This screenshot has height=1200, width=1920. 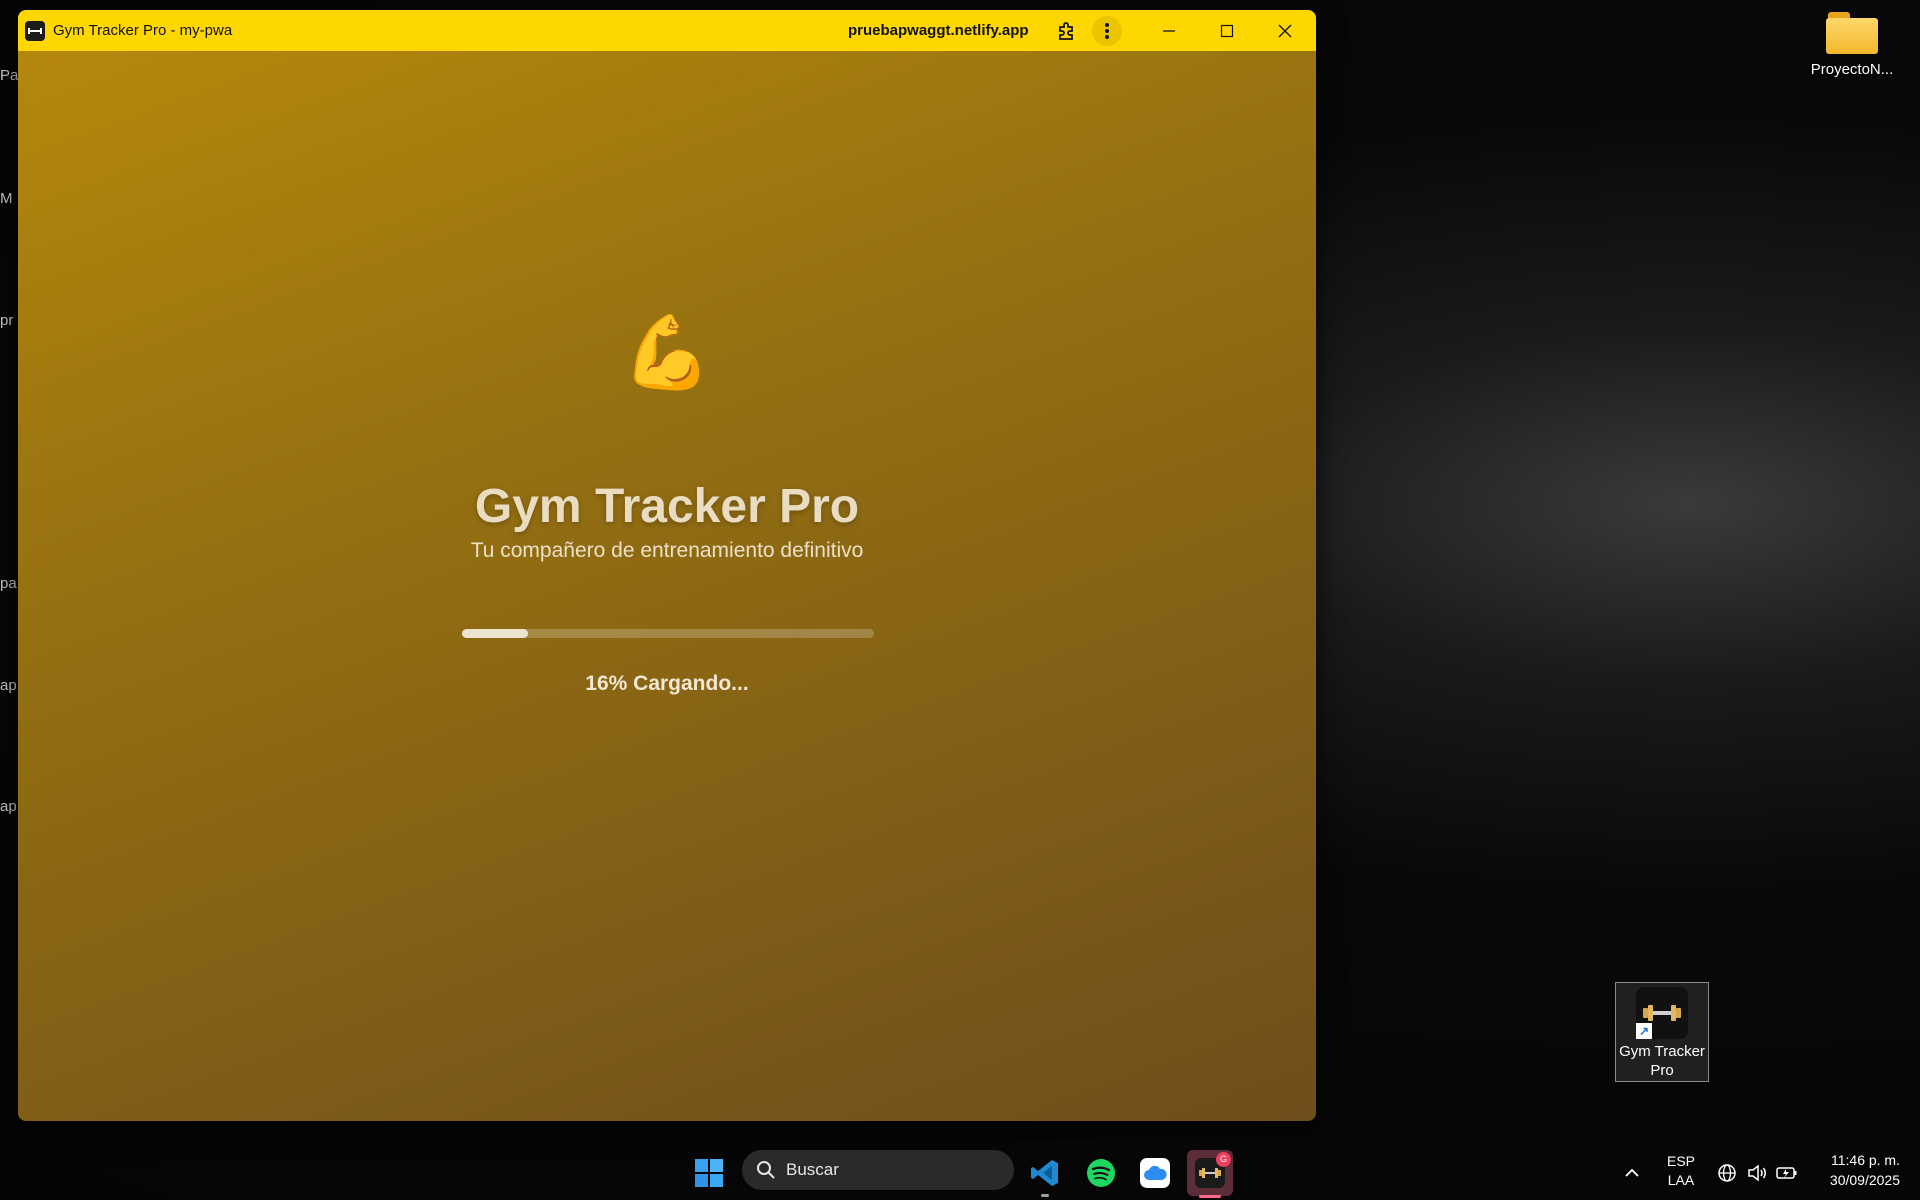 What do you see at coordinates (1644, 1031) in the screenshot?
I see `shortcut-arrow-icon: ↗` at bounding box center [1644, 1031].